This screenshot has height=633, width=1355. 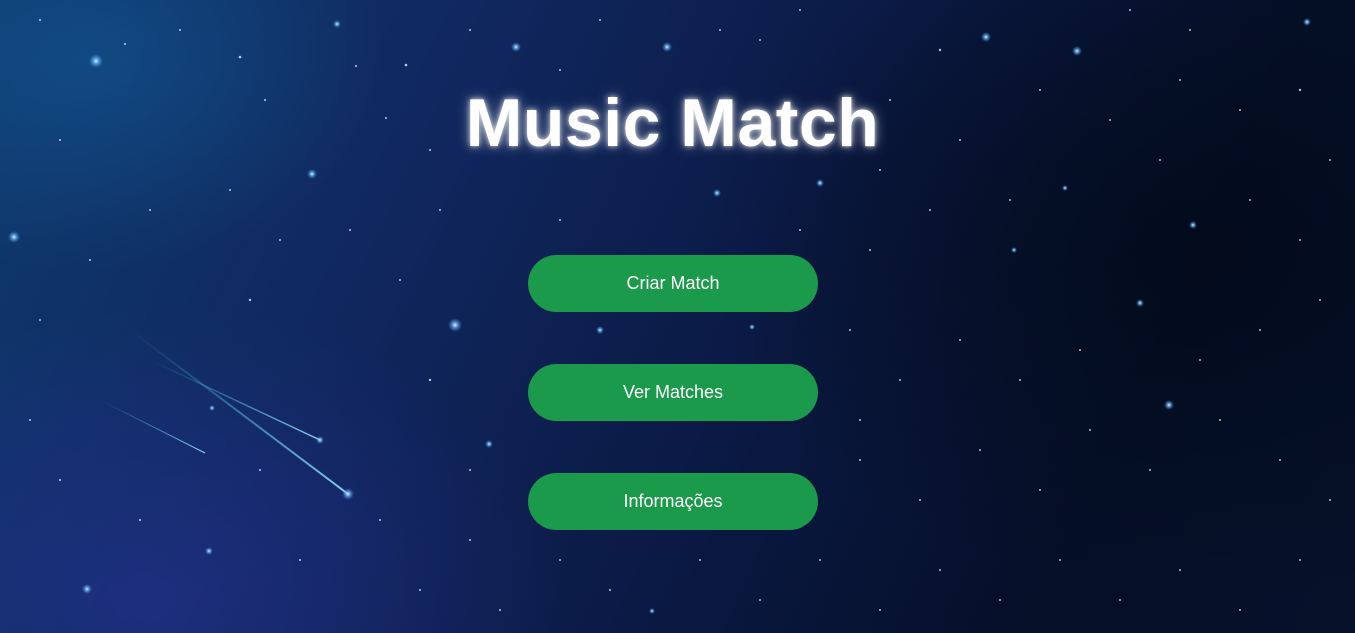 What do you see at coordinates (673, 392) in the screenshot?
I see `ver-matches-button: Ver Matches` at bounding box center [673, 392].